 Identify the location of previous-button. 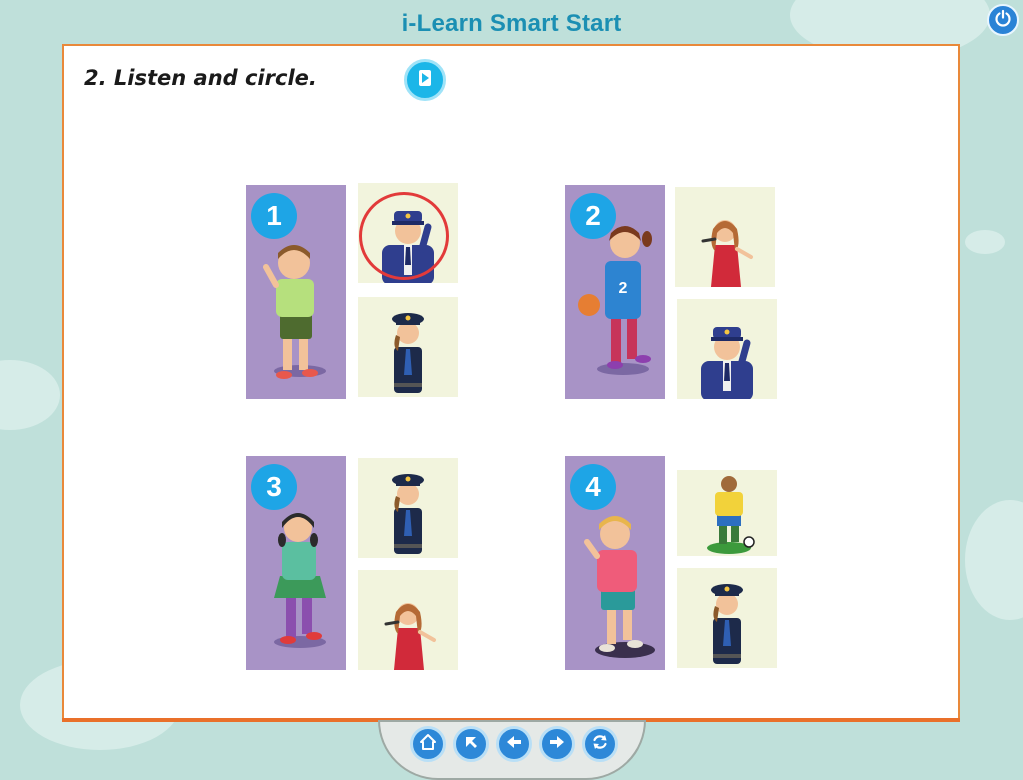
(514, 744).